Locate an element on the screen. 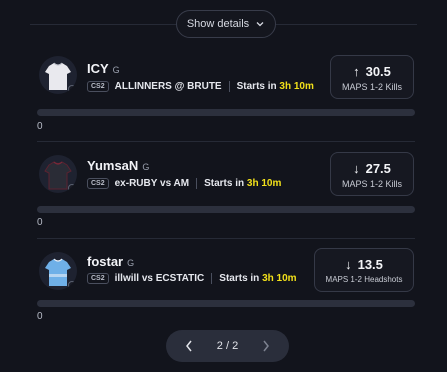  prop-line-box: ↑ 30.5 MAPS 1-2 Kills is located at coordinates (372, 77).